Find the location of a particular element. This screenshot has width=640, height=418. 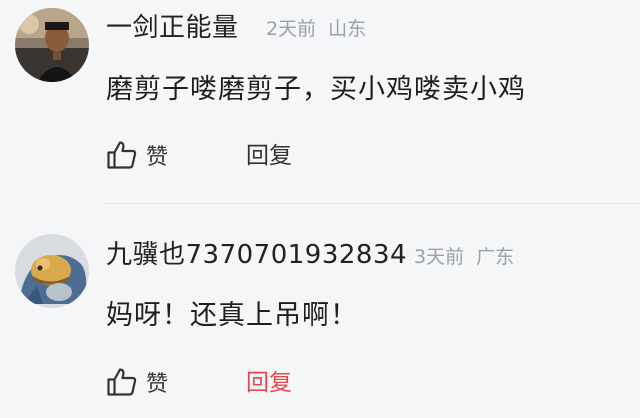

avatar-photo-icon is located at coordinates (52, 45).